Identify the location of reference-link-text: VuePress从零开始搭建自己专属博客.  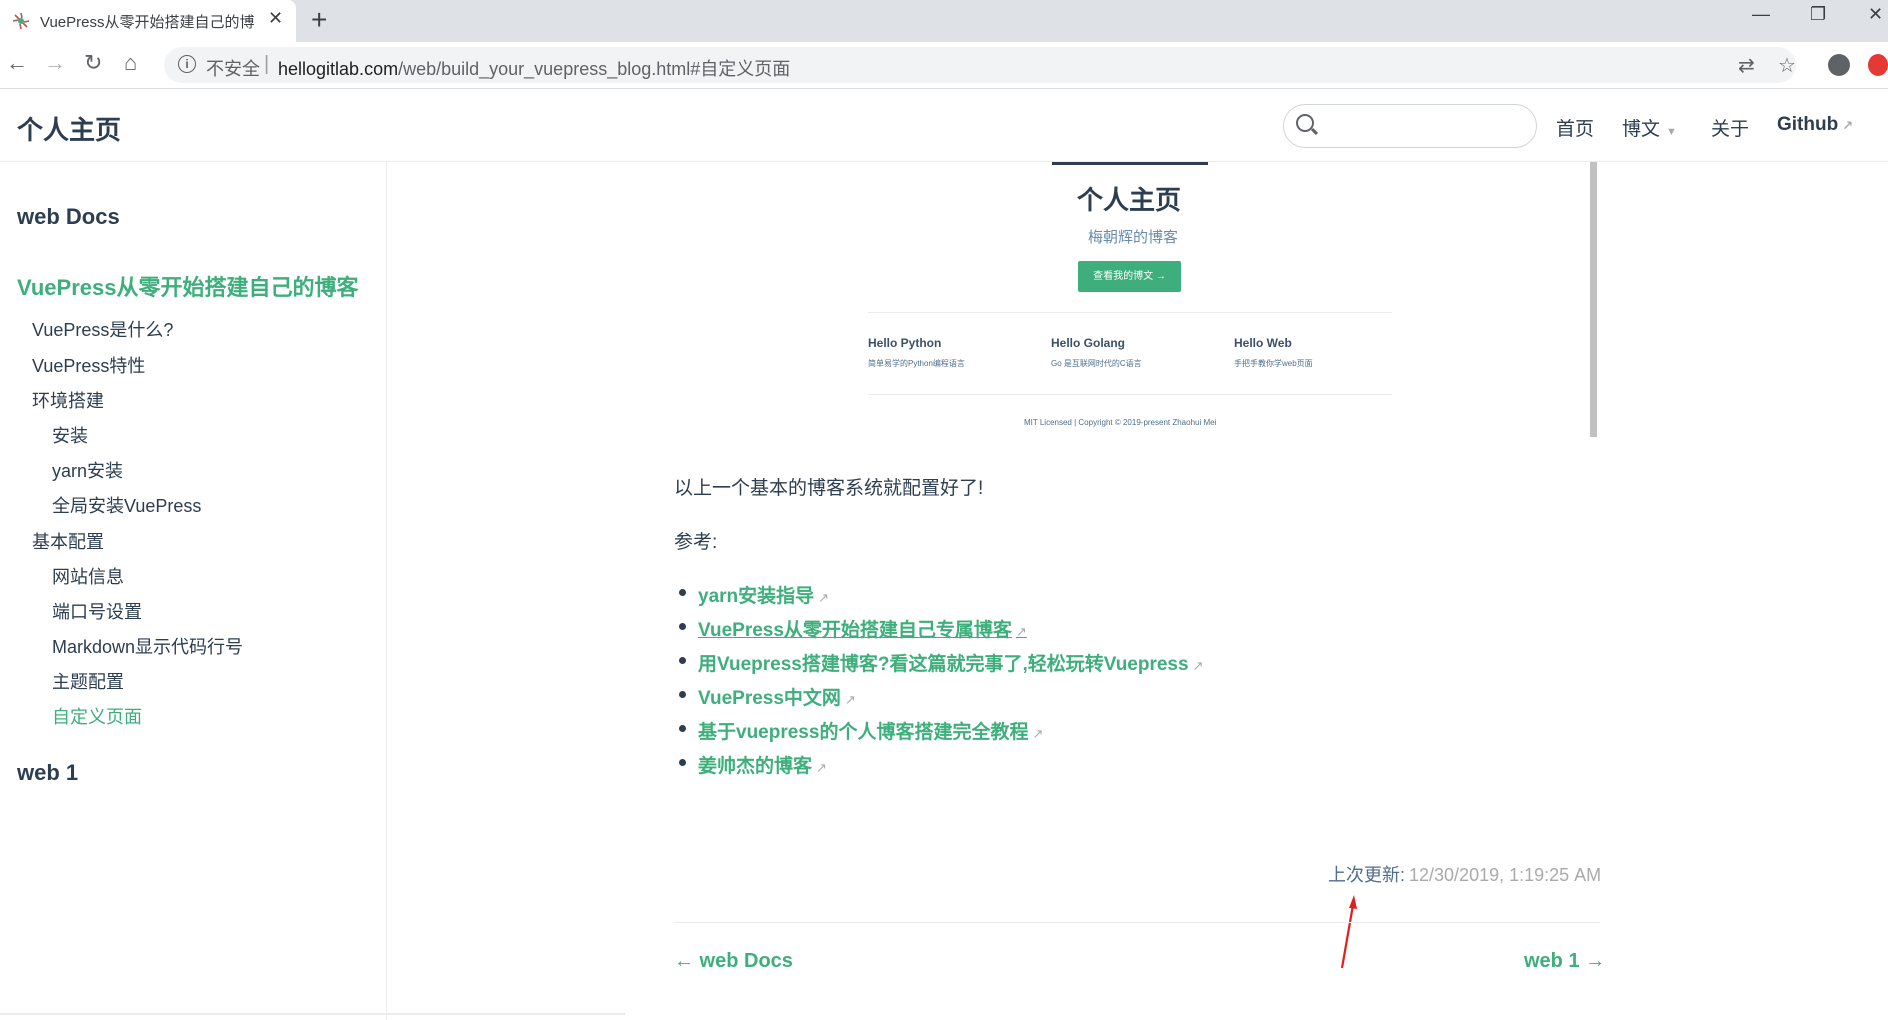
(855, 630).